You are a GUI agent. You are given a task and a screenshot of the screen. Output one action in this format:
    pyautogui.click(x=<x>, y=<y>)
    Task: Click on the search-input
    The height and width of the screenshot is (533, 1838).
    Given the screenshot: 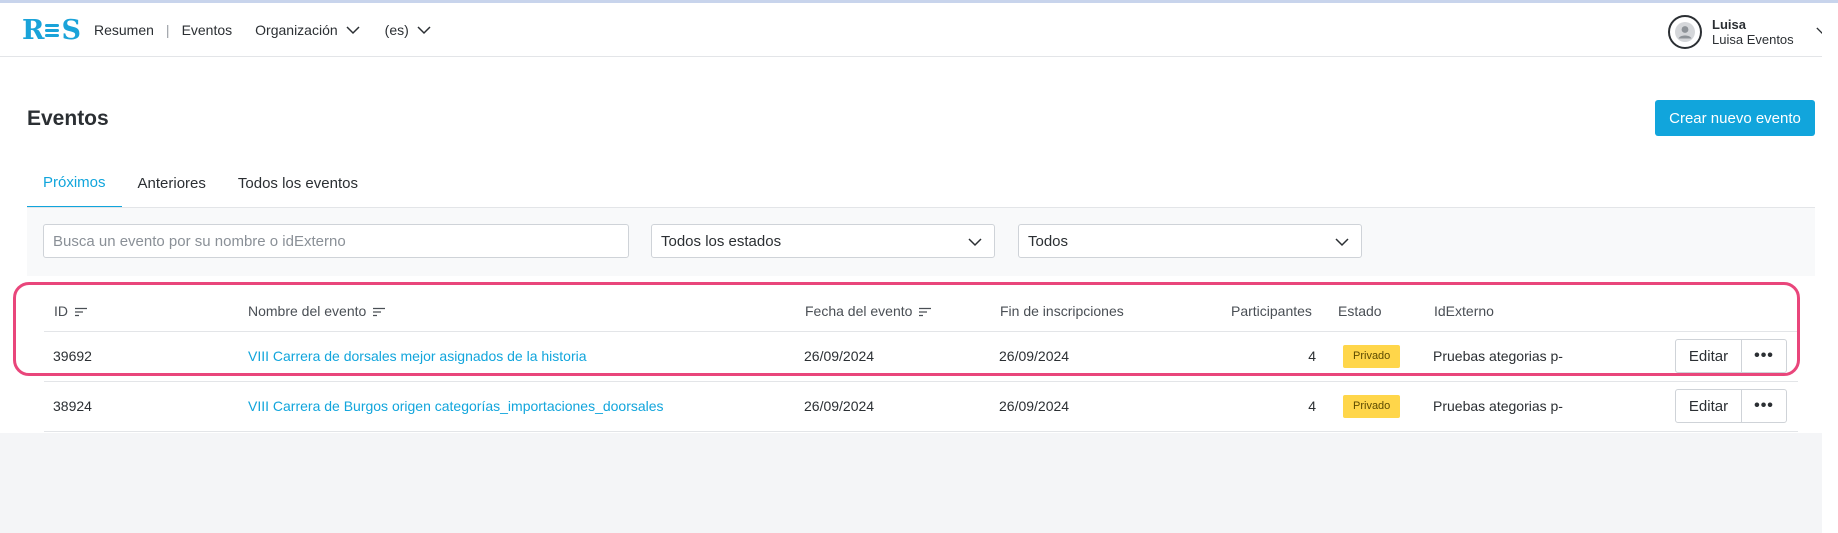 What is the action you would take?
    pyautogui.click(x=336, y=241)
    